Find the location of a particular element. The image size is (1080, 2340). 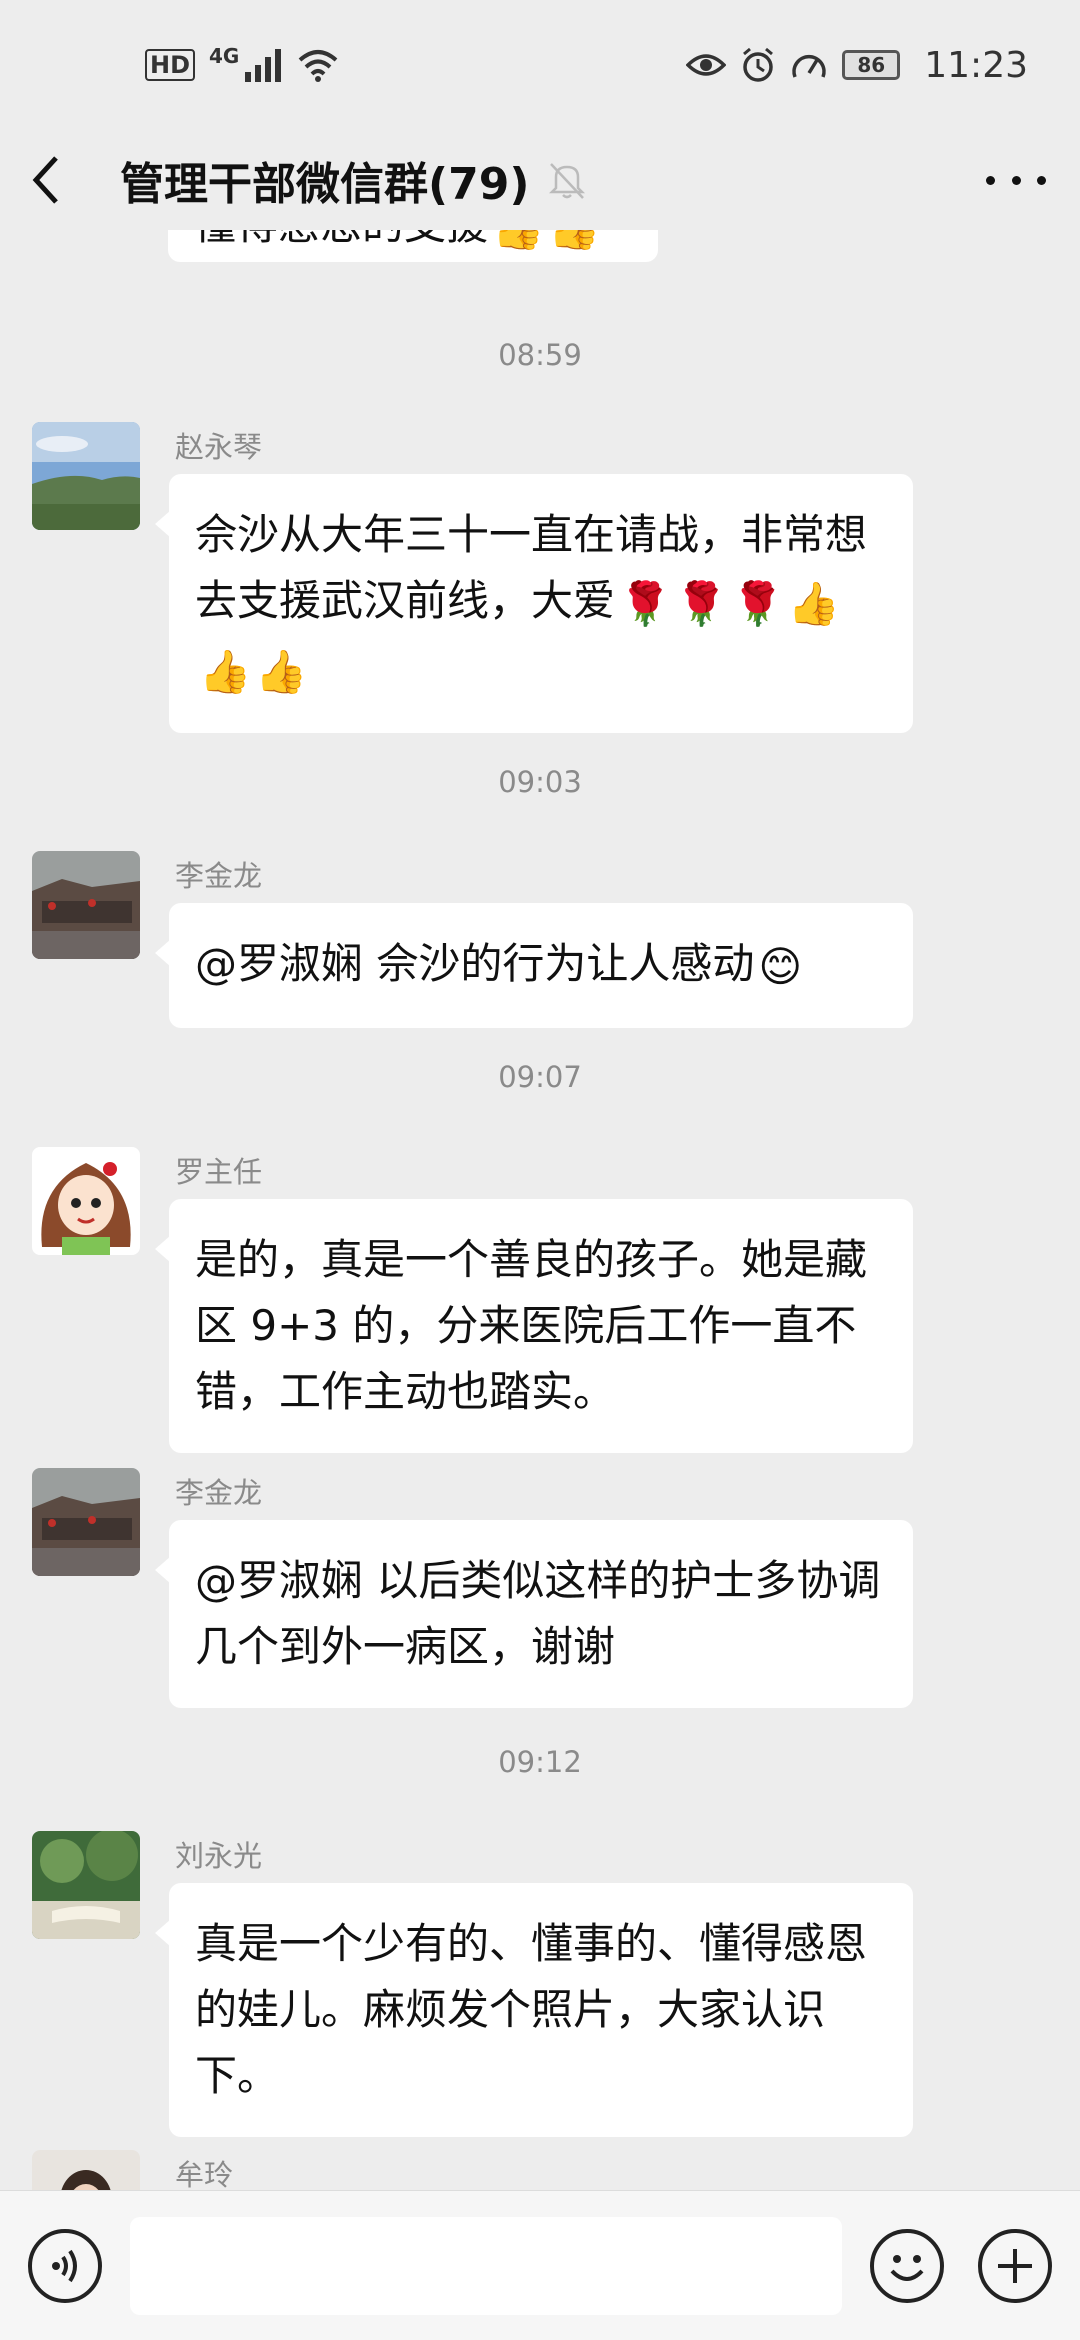

chat-title: 管理干部微信群(79) is located at coordinates (325, 184).